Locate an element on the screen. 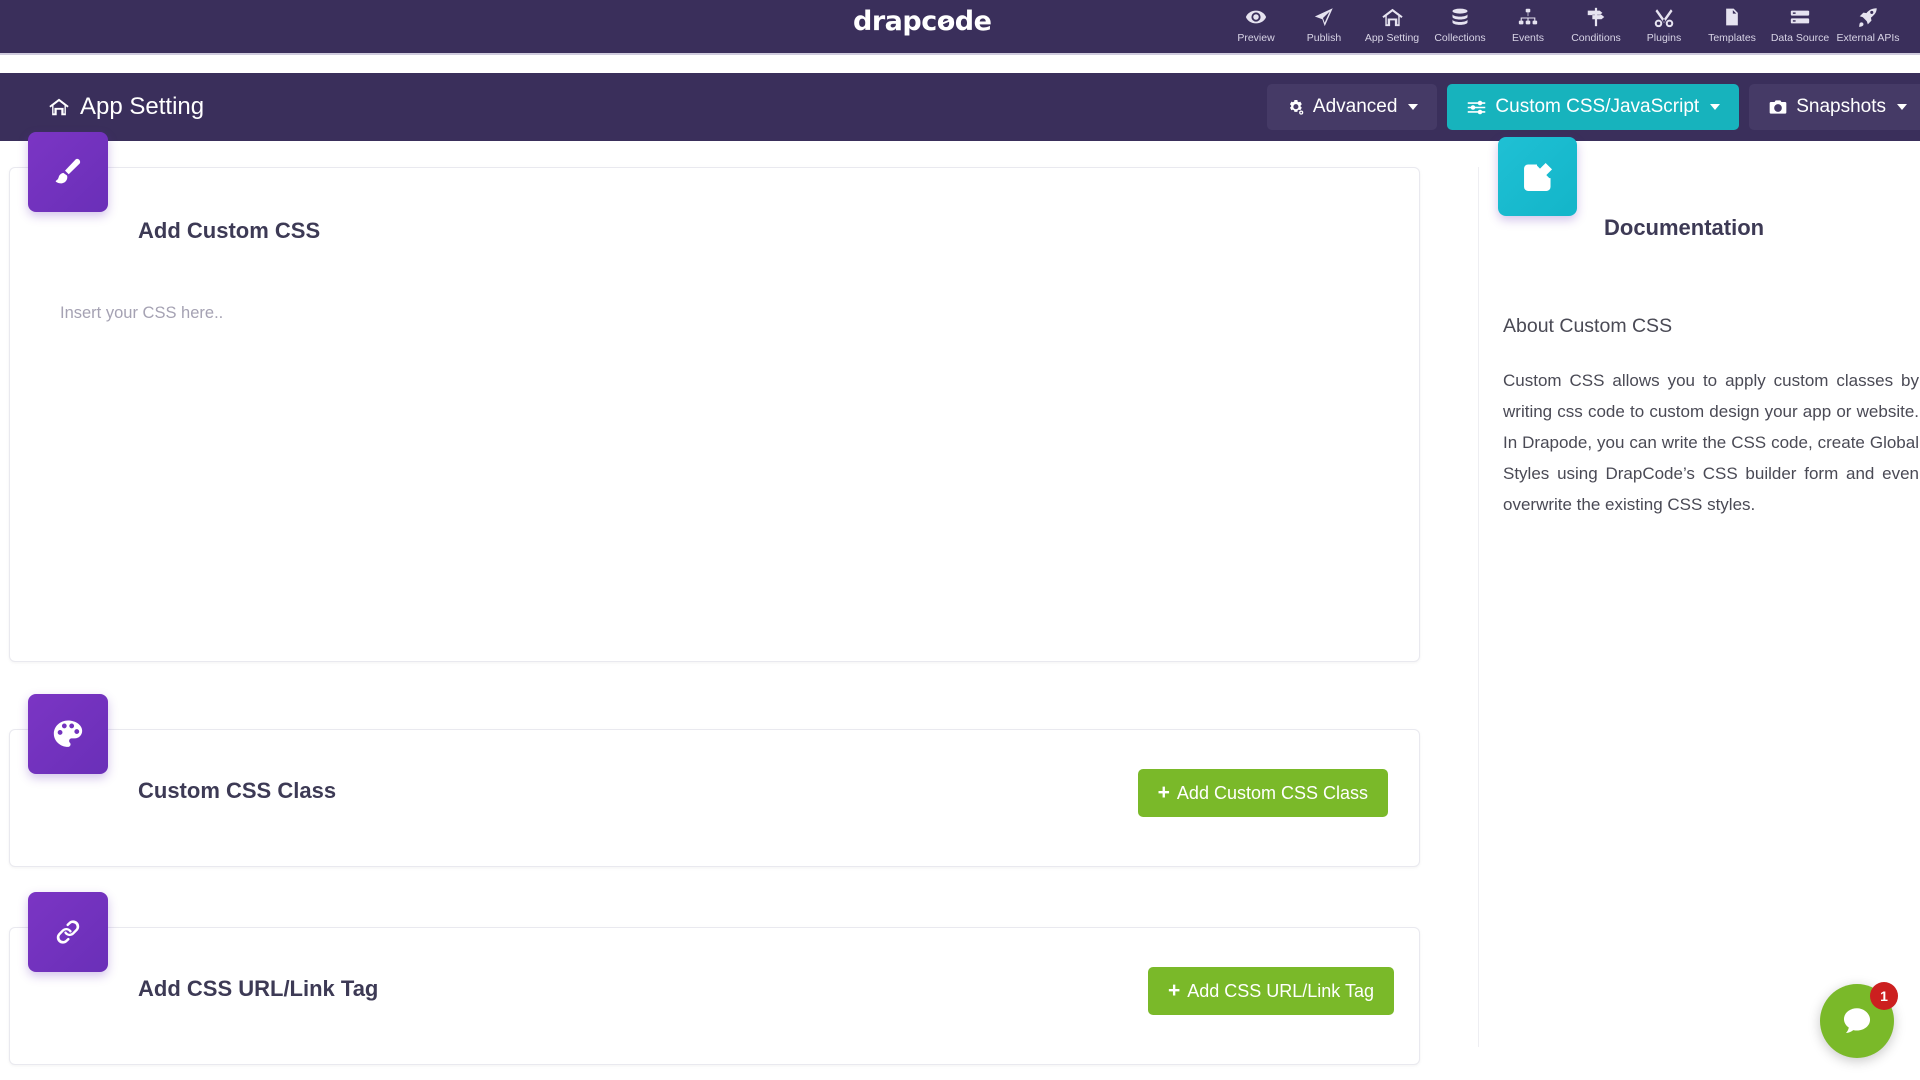  custom-css-javascript-dropdown-button: Custom CSS/JavaScript is located at coordinates (1593, 107).